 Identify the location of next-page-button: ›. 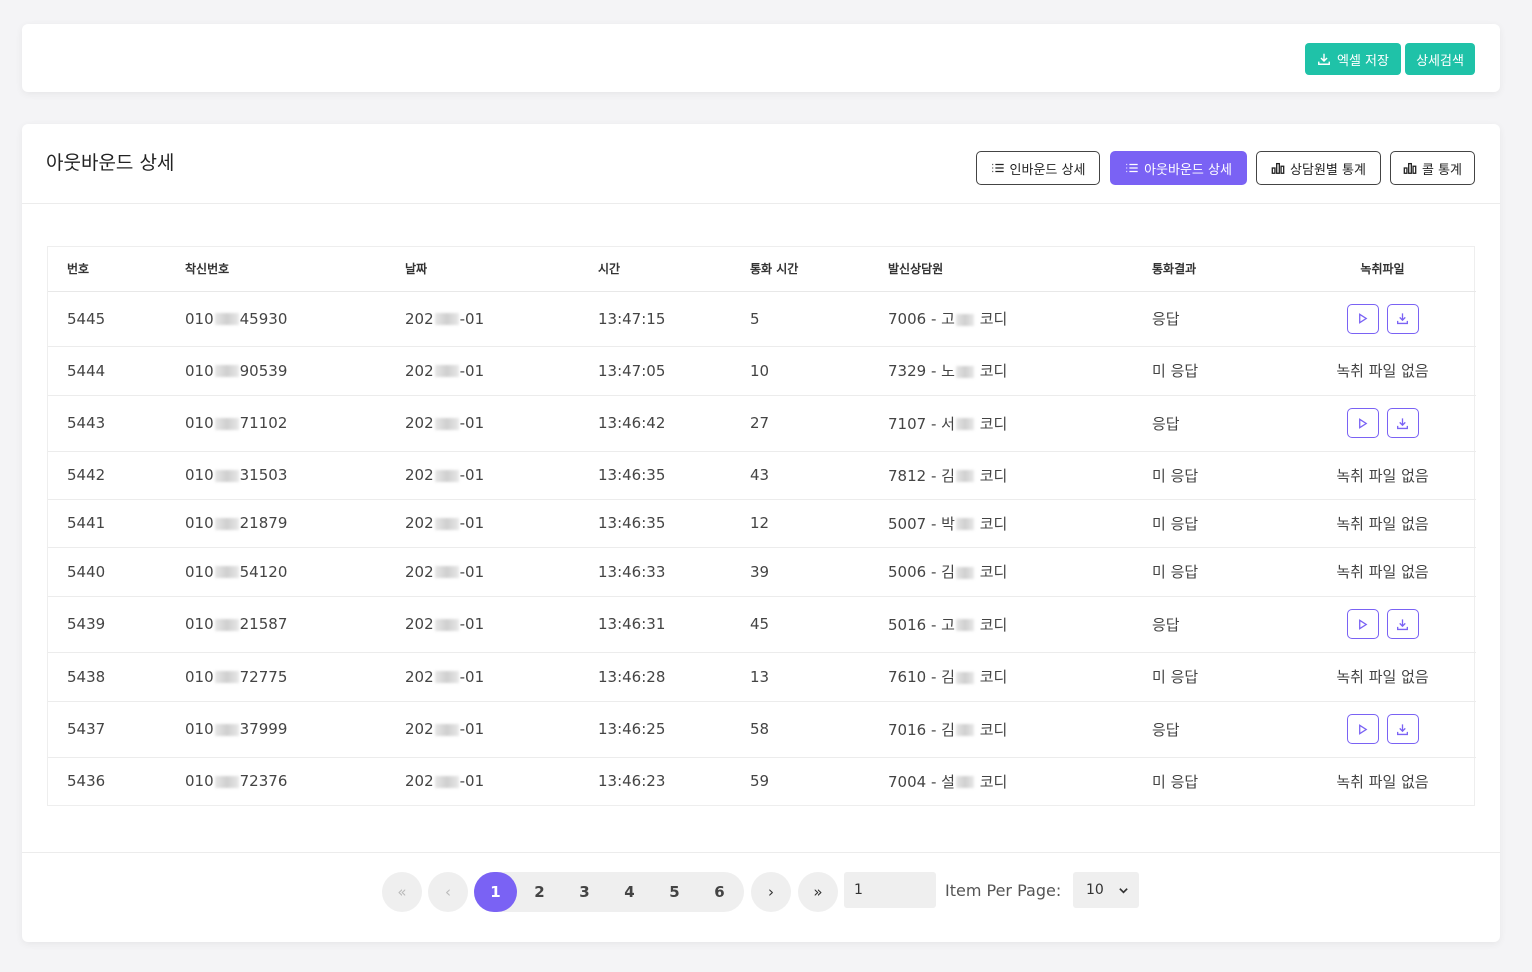
(771, 892).